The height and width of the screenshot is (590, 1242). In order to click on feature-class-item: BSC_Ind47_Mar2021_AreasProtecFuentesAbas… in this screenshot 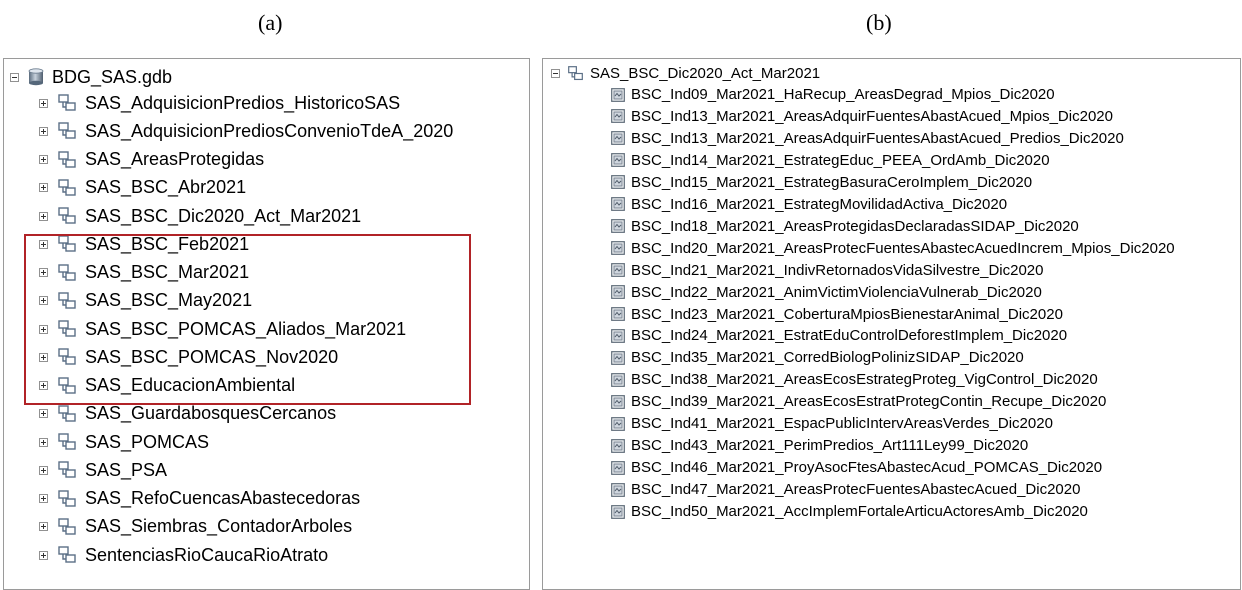, I will do `click(845, 489)`.